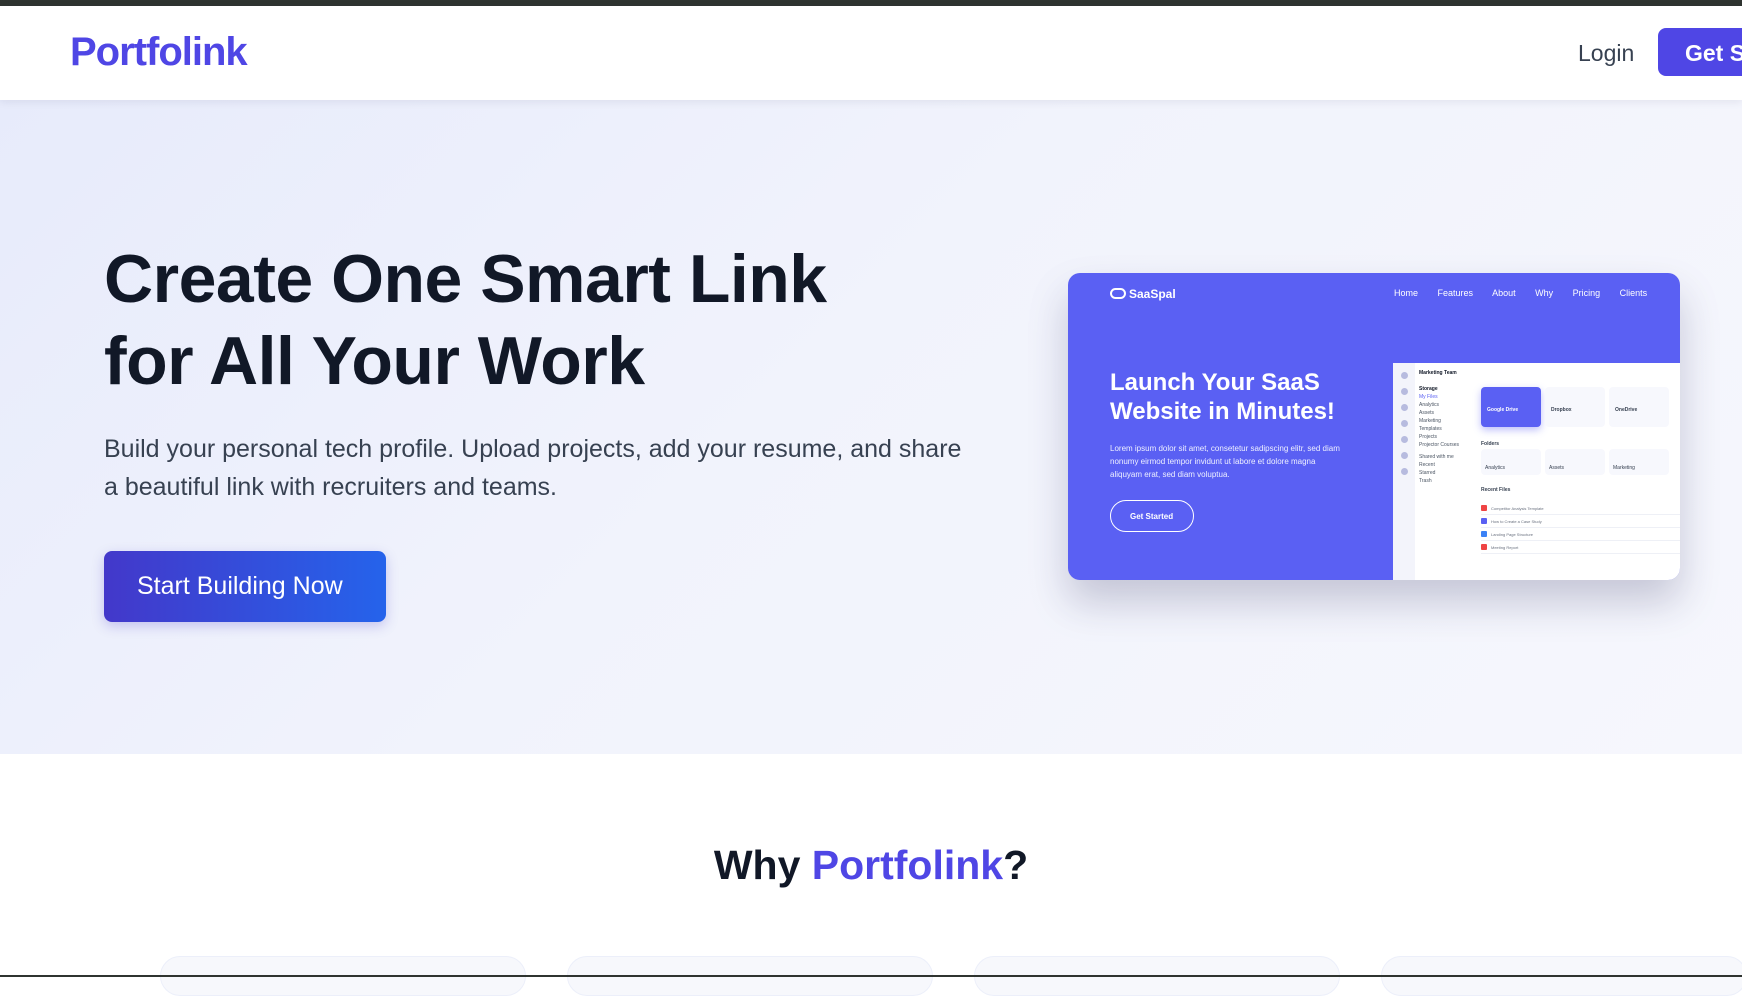  Describe the element at coordinates (1152, 294) in the screenshot. I see `preview-brand-label: SaaSpal` at that location.